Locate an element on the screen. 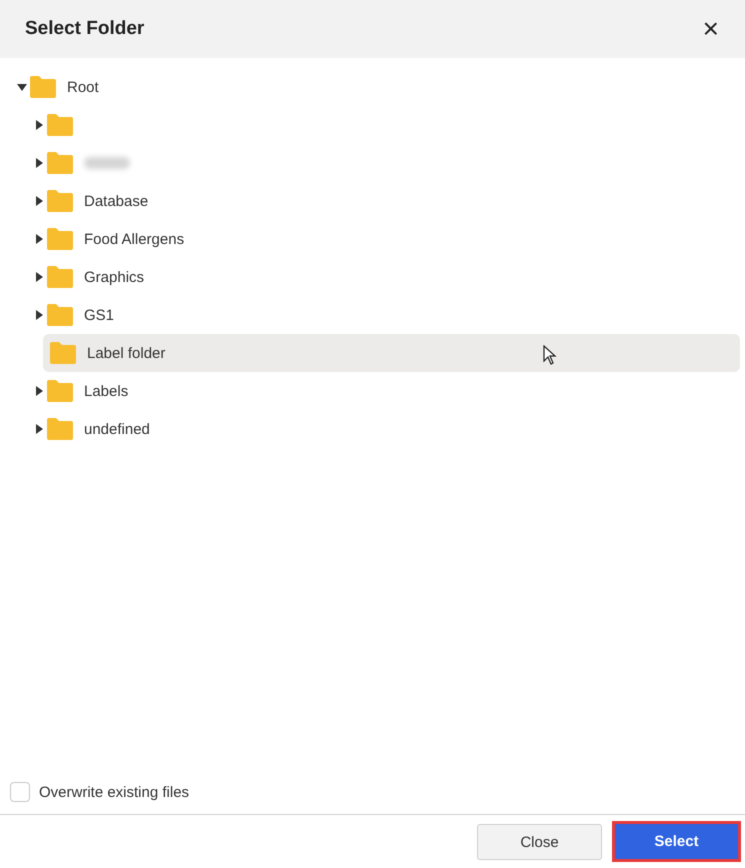 The image size is (745, 868). tree-item: undefined is located at coordinates (117, 429).